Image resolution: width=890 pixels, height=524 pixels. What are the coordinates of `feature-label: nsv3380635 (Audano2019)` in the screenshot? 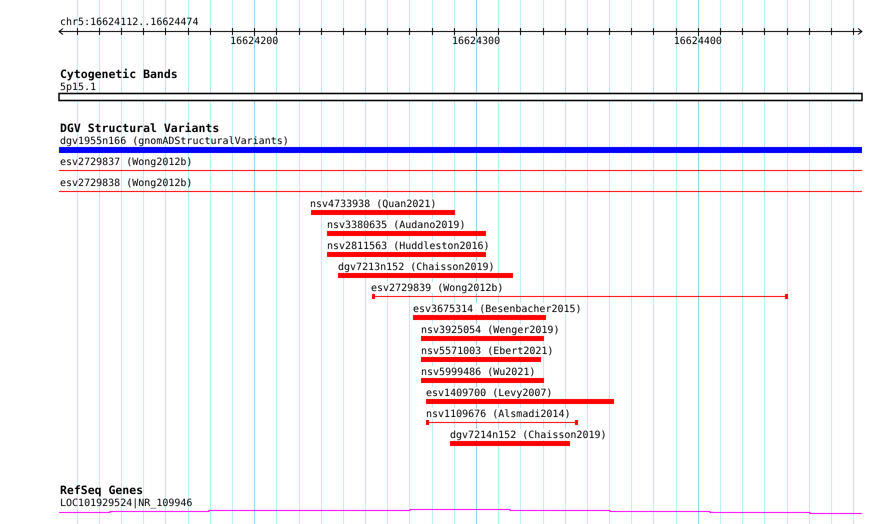 It's located at (396, 225).